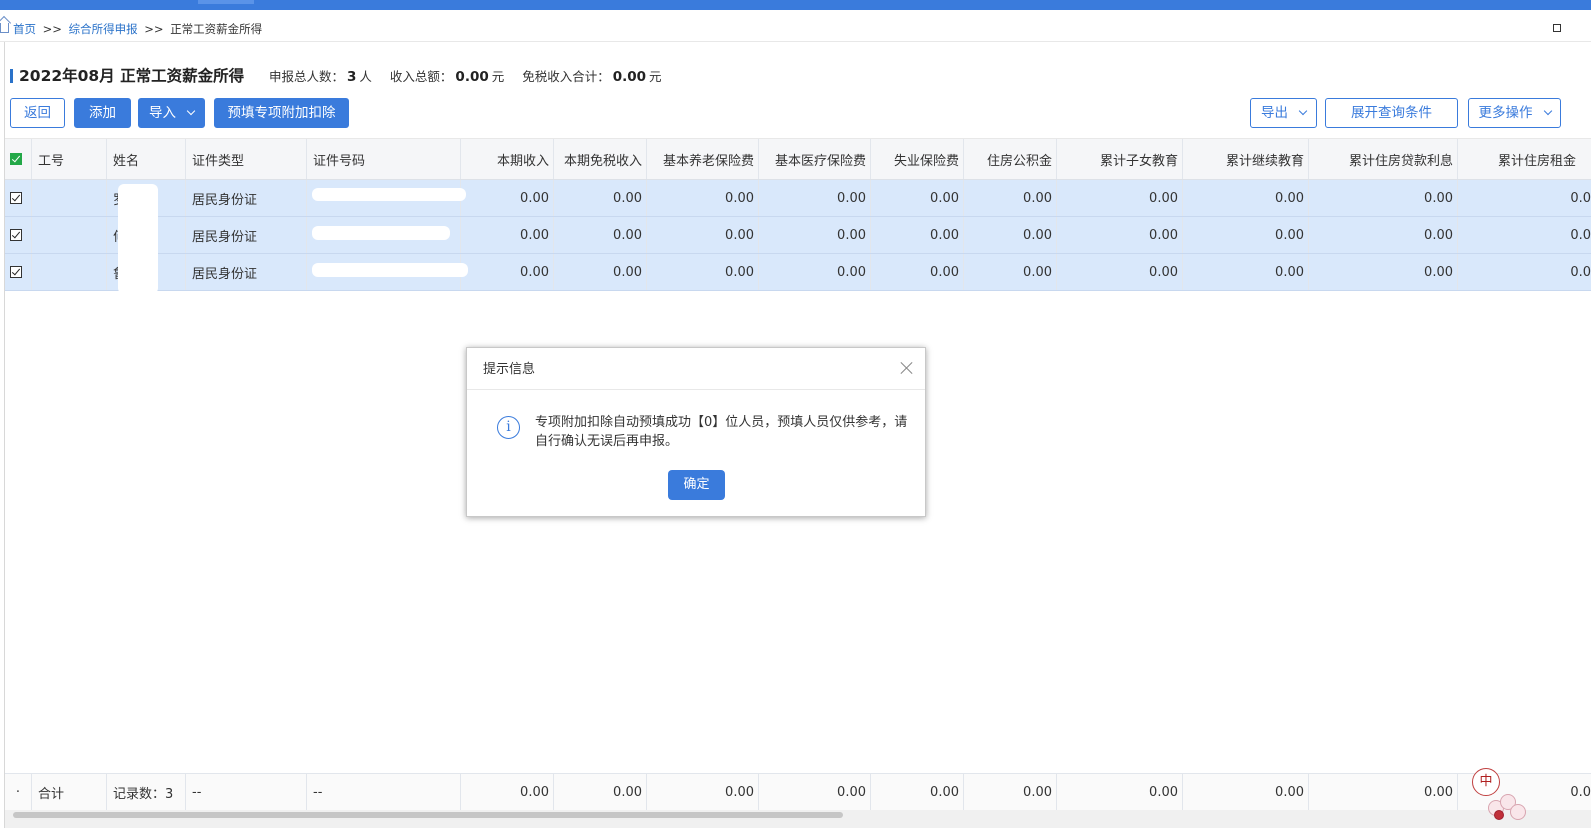 The height and width of the screenshot is (828, 1591). I want to click on export-dropdown-button: 导出, so click(1283, 113).